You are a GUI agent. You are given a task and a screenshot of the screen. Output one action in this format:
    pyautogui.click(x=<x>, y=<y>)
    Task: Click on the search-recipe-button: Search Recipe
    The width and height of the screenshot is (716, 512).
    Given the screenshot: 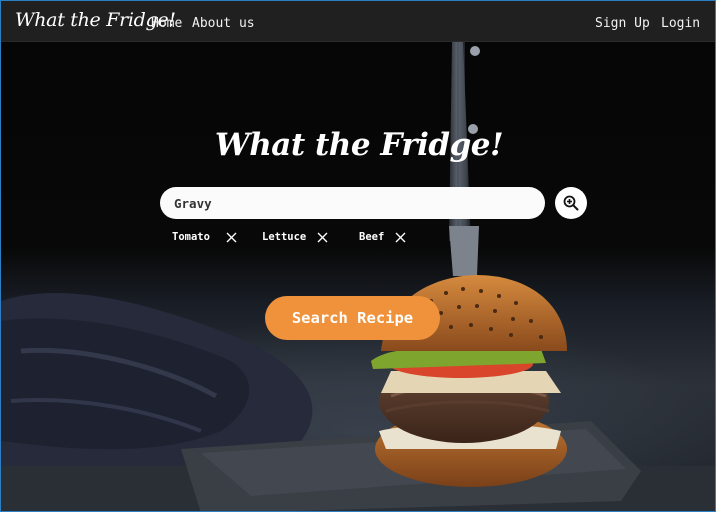 What is the action you would take?
    pyautogui.click(x=352, y=318)
    